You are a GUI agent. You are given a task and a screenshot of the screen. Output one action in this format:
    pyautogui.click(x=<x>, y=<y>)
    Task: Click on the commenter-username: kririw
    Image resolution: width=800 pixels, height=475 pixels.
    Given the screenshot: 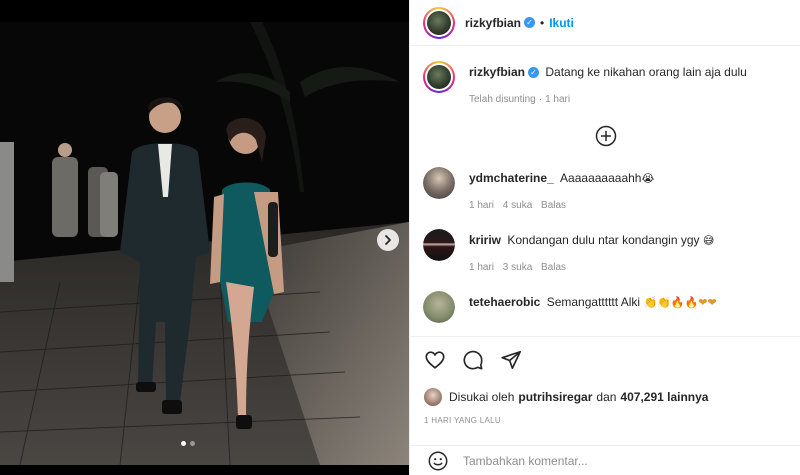 What is the action you would take?
    pyautogui.click(x=485, y=240)
    